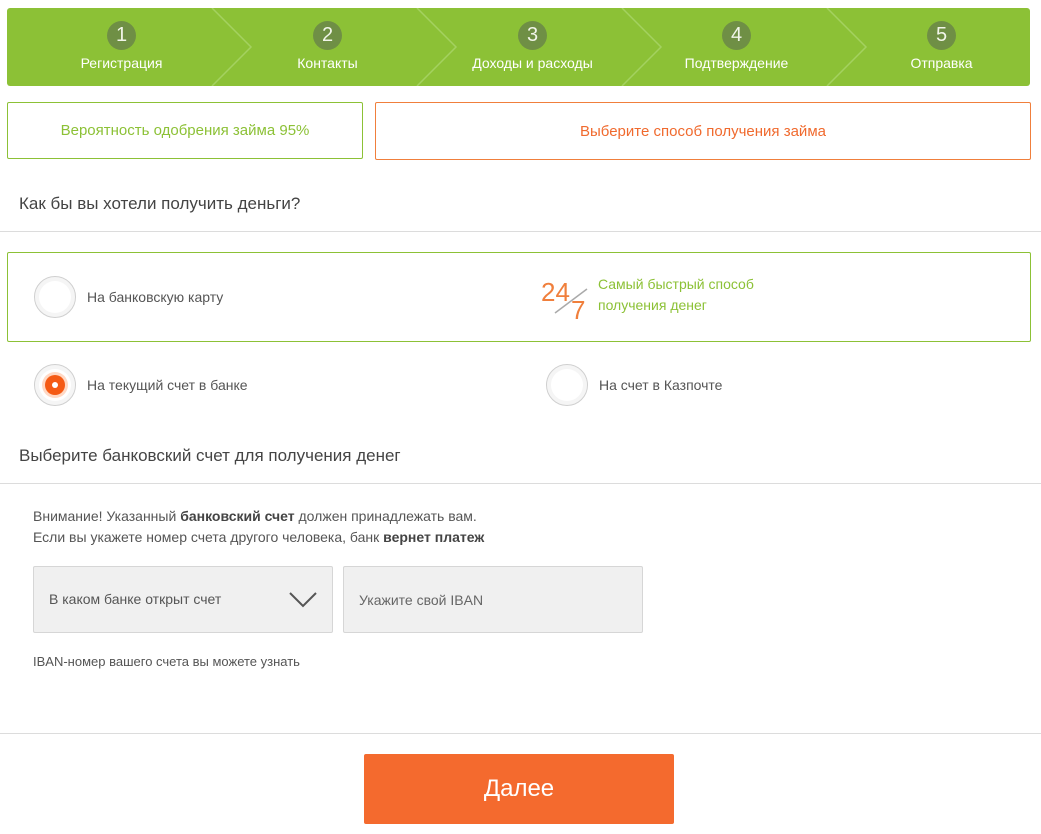  What do you see at coordinates (135, 599) in the screenshot?
I see `bank-select-placeholder: В каком банке открыт счет` at bounding box center [135, 599].